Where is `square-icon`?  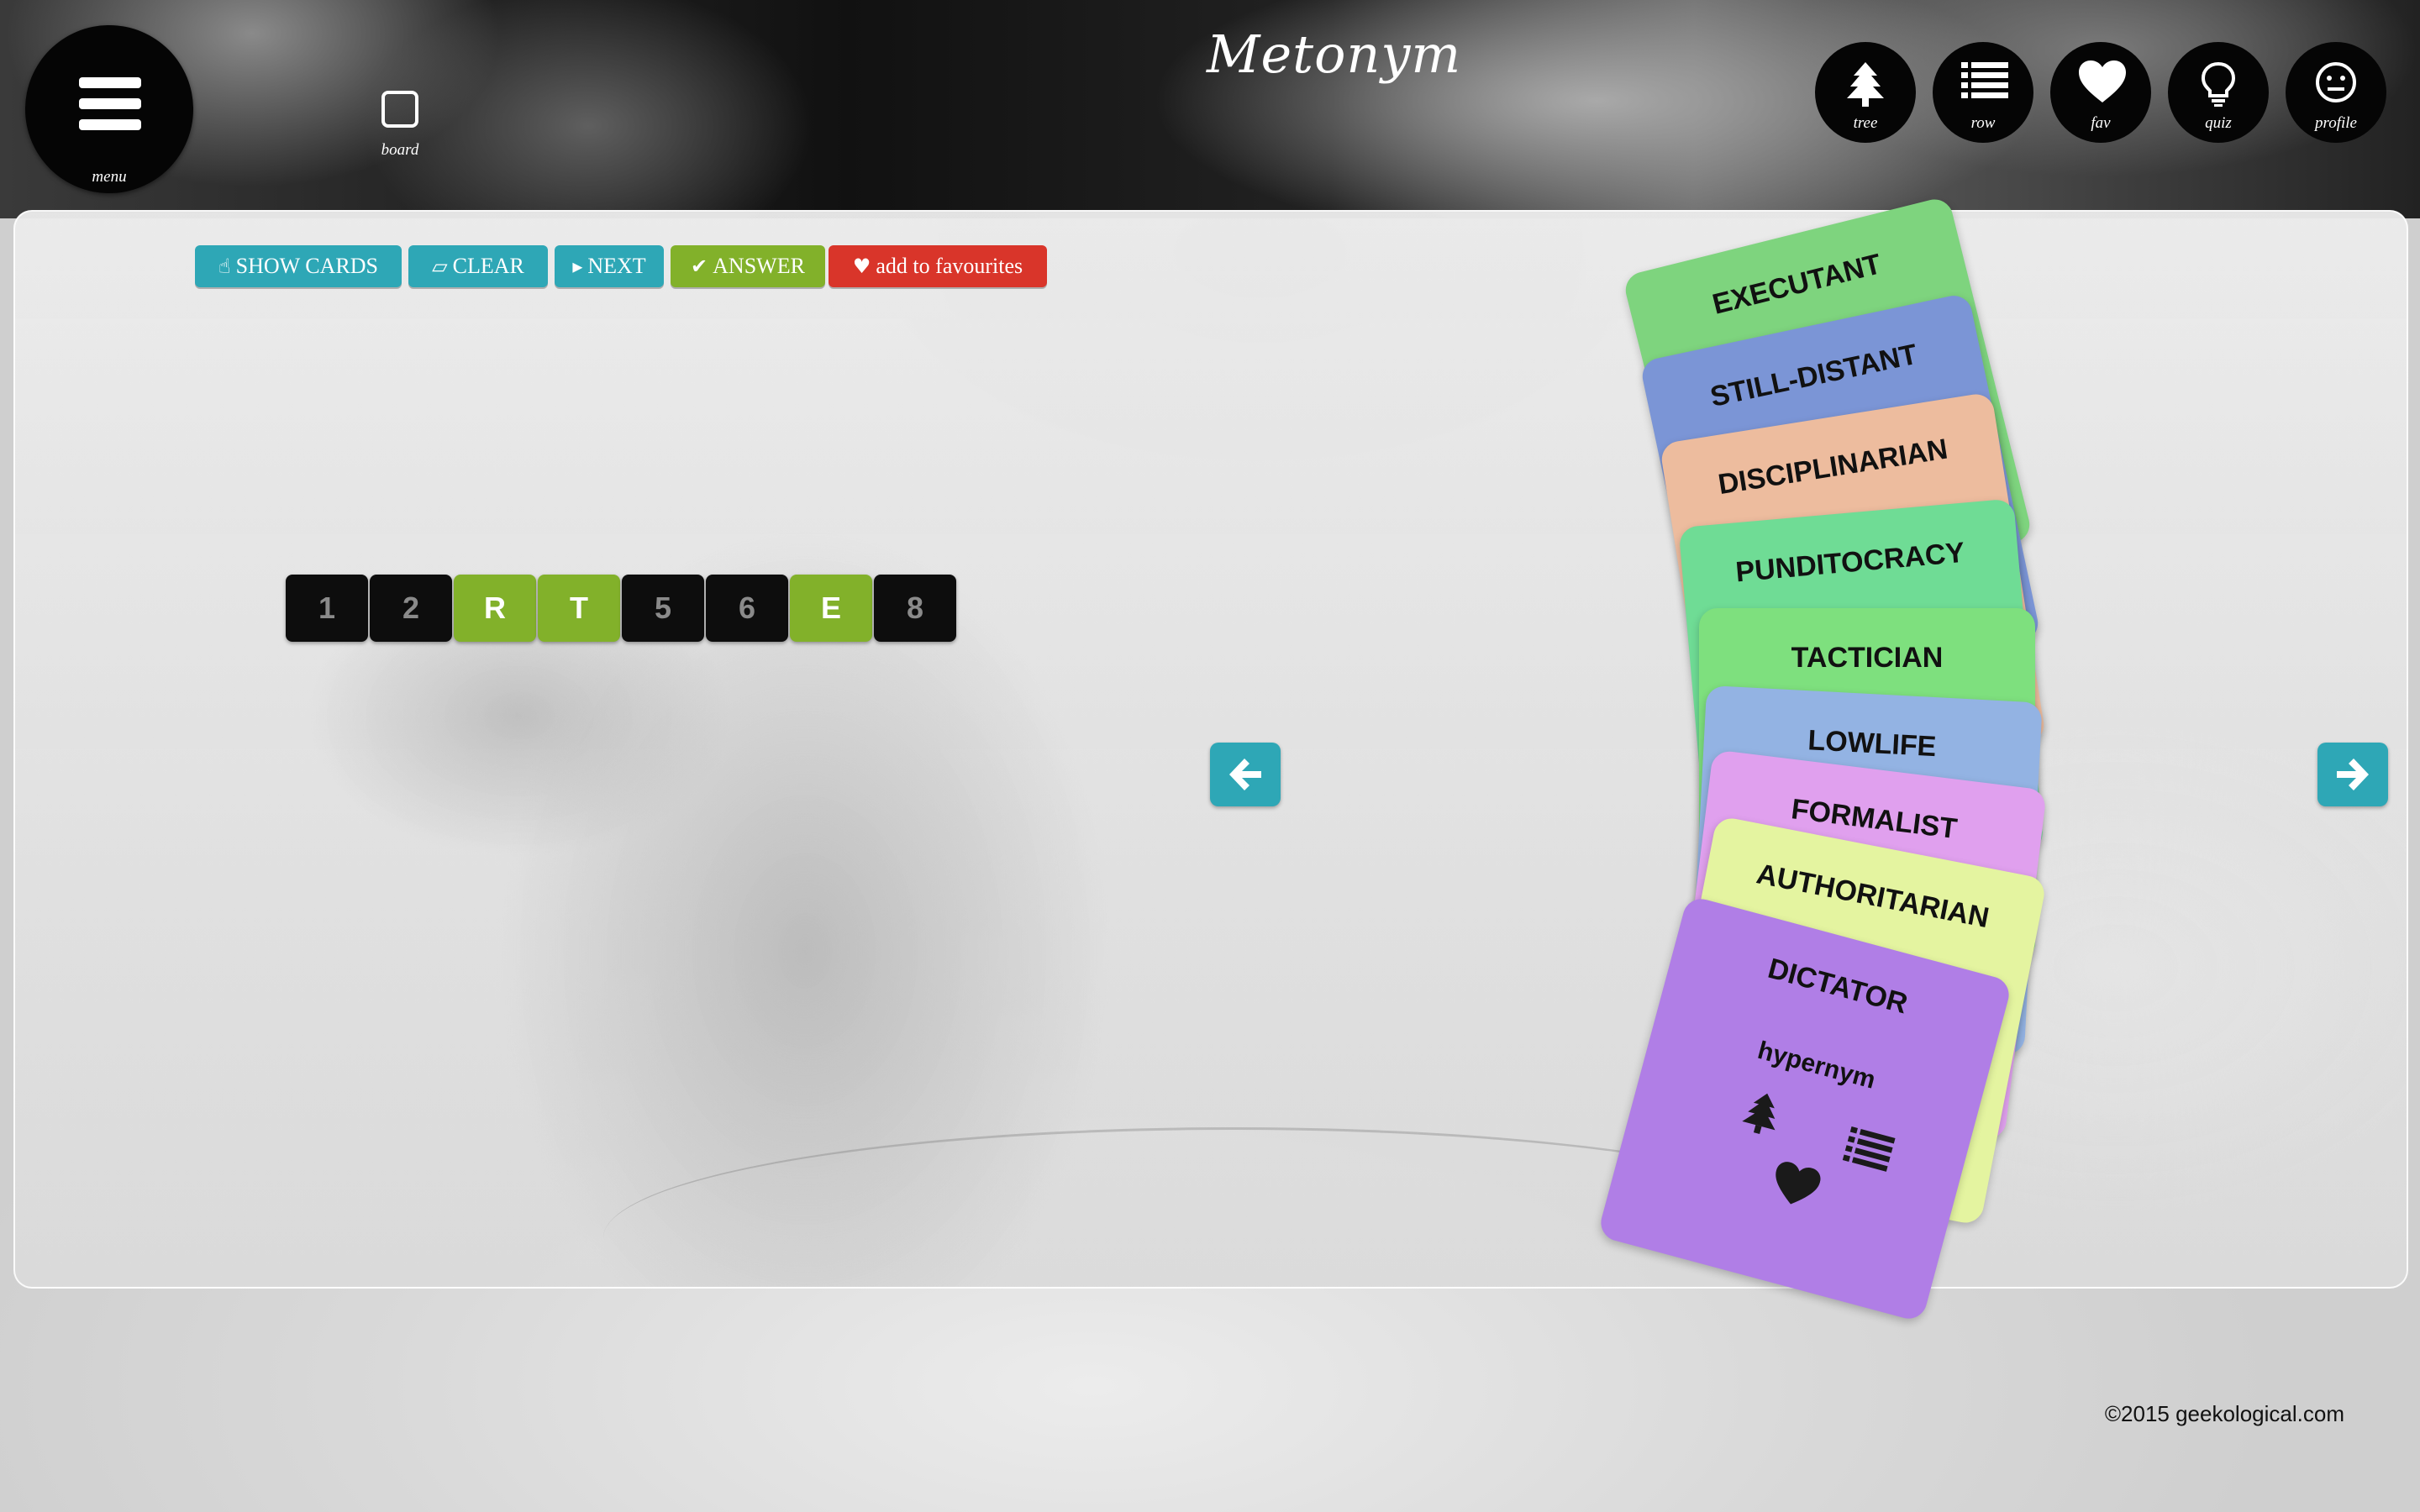 square-icon is located at coordinates (399, 109).